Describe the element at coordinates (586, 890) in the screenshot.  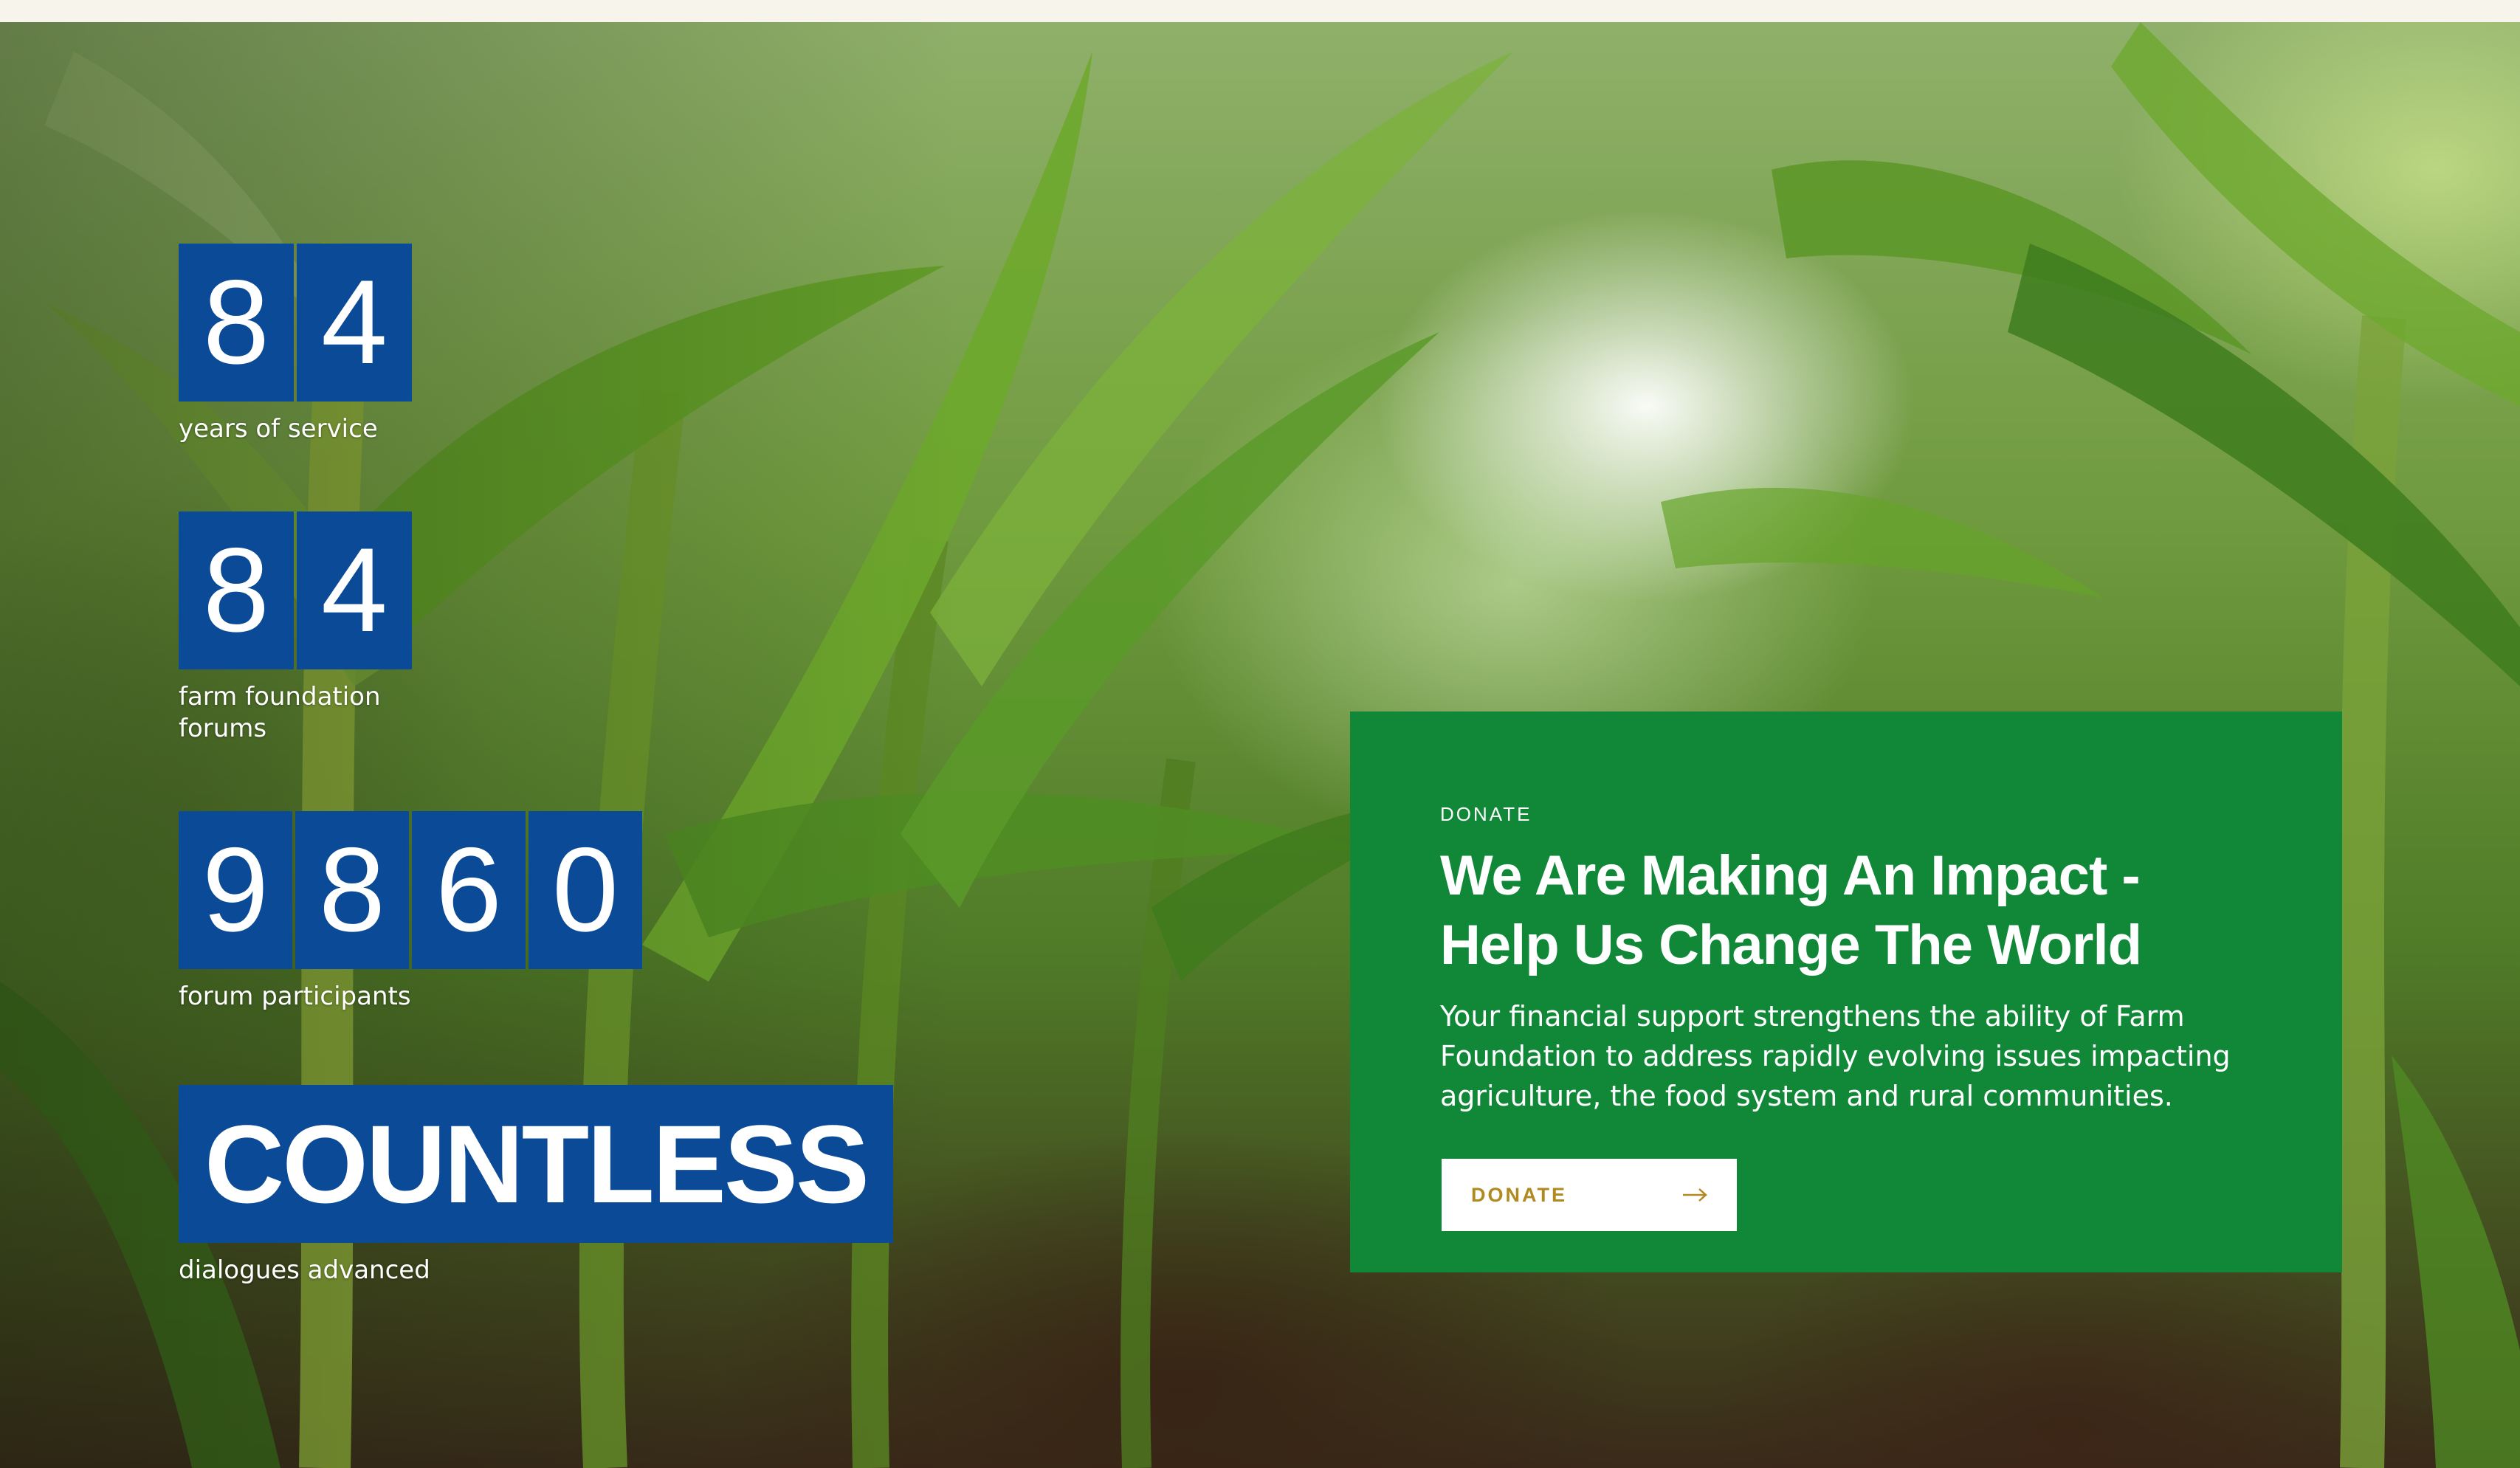
I see `stat-digit: 0` at that location.